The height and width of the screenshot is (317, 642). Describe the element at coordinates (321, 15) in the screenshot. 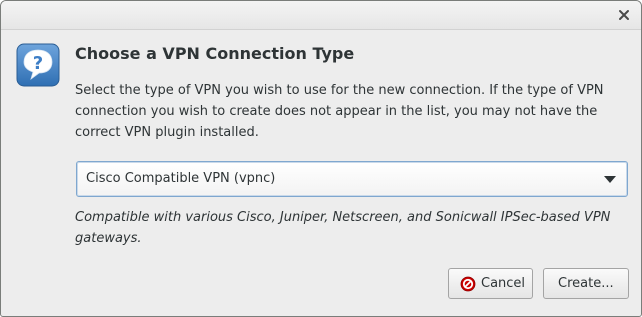

I see `title-bar` at that location.